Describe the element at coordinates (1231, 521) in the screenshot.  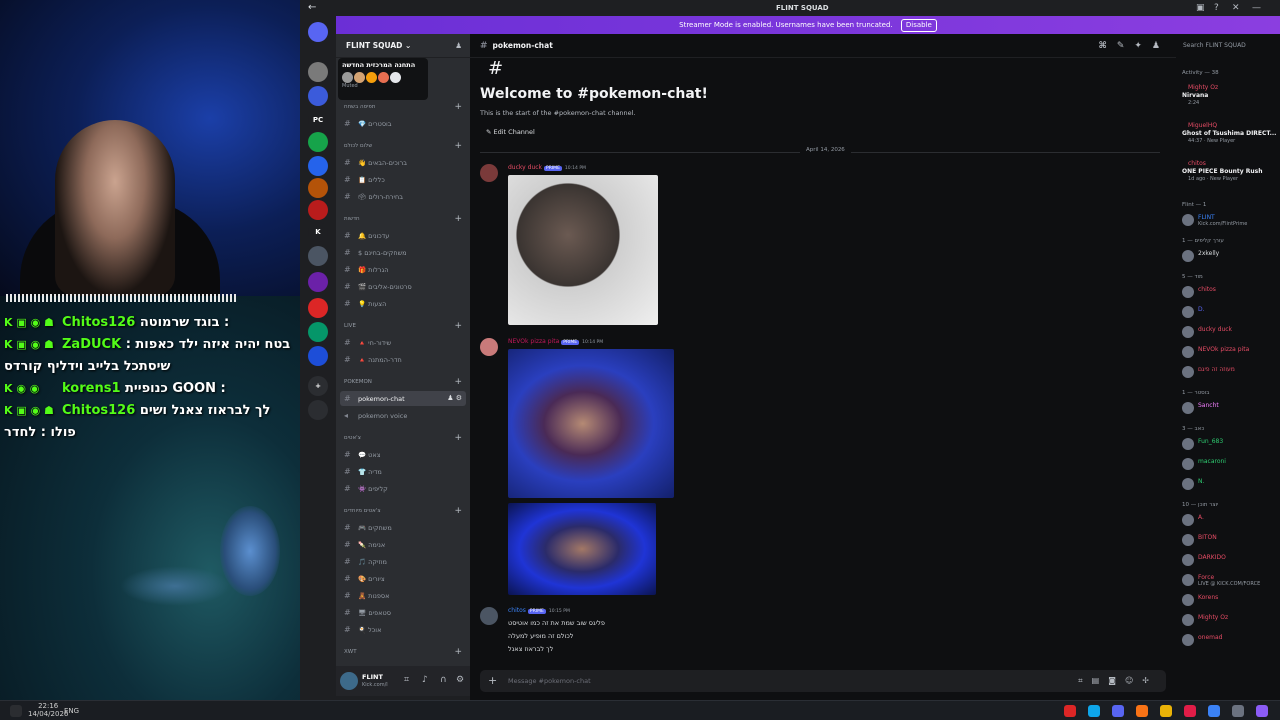
I see `member-item: A.` at that location.